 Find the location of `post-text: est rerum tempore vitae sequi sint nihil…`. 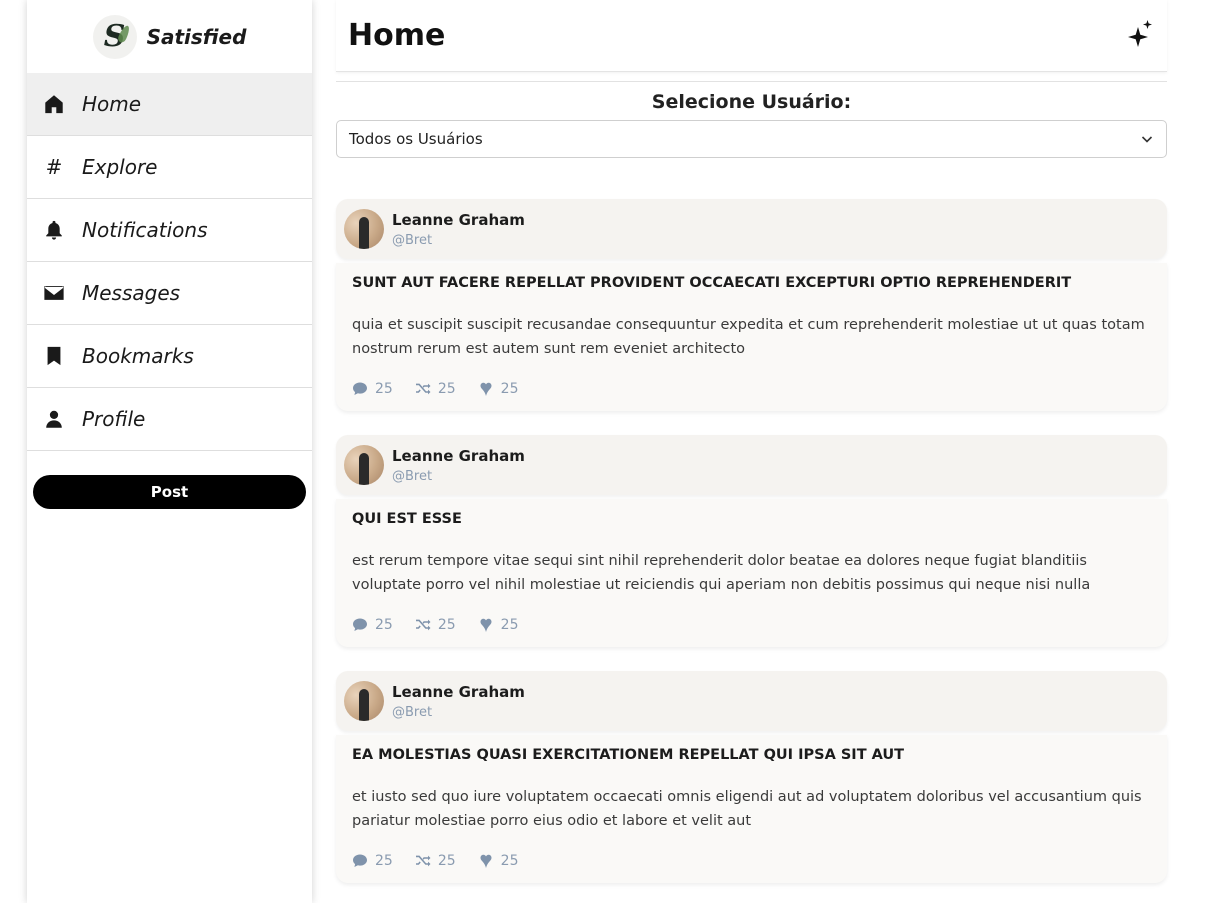

post-text: est rerum tempore vitae sequi sint nihil… is located at coordinates (721, 573).